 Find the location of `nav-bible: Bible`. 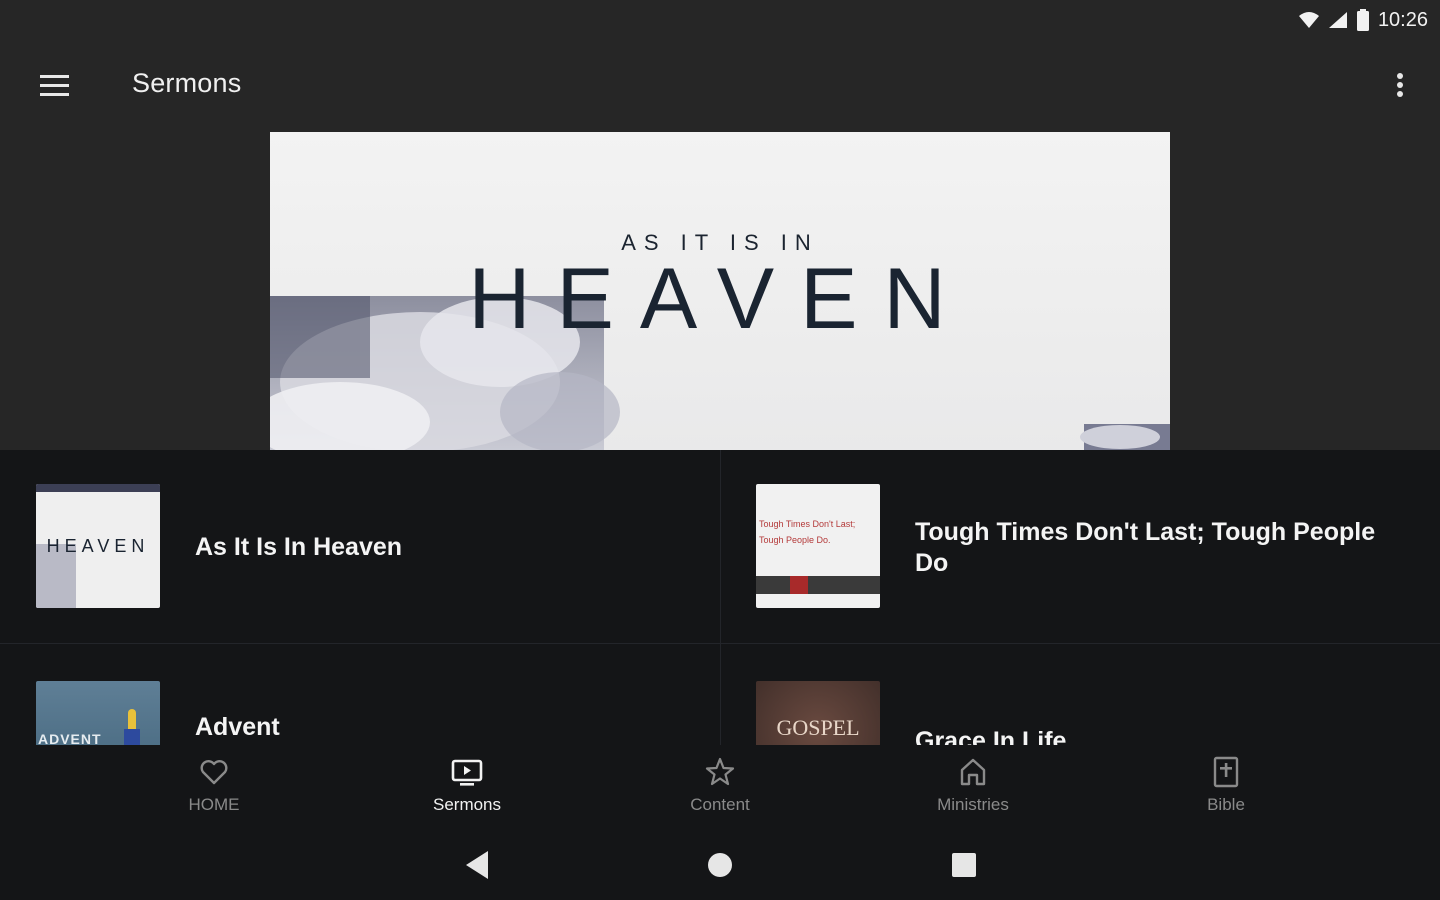

nav-bible: Bible is located at coordinates (1226, 790).